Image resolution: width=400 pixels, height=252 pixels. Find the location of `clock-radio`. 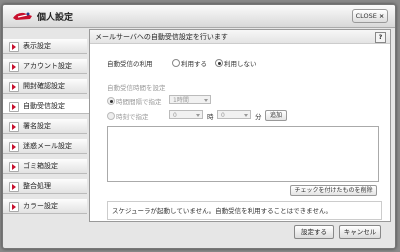

clock-radio is located at coordinates (111, 116).